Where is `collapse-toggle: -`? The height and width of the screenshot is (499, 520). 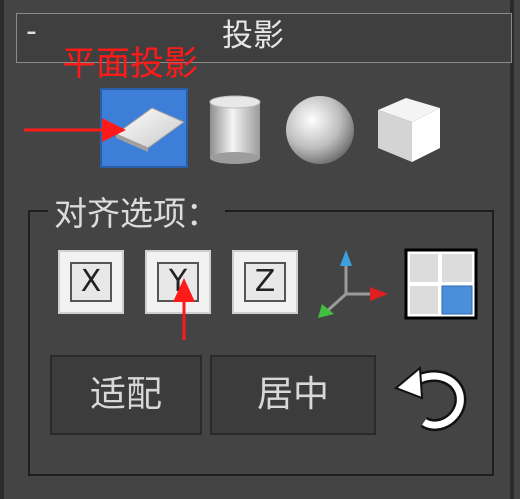
collapse-toggle: - is located at coordinates (31, 32).